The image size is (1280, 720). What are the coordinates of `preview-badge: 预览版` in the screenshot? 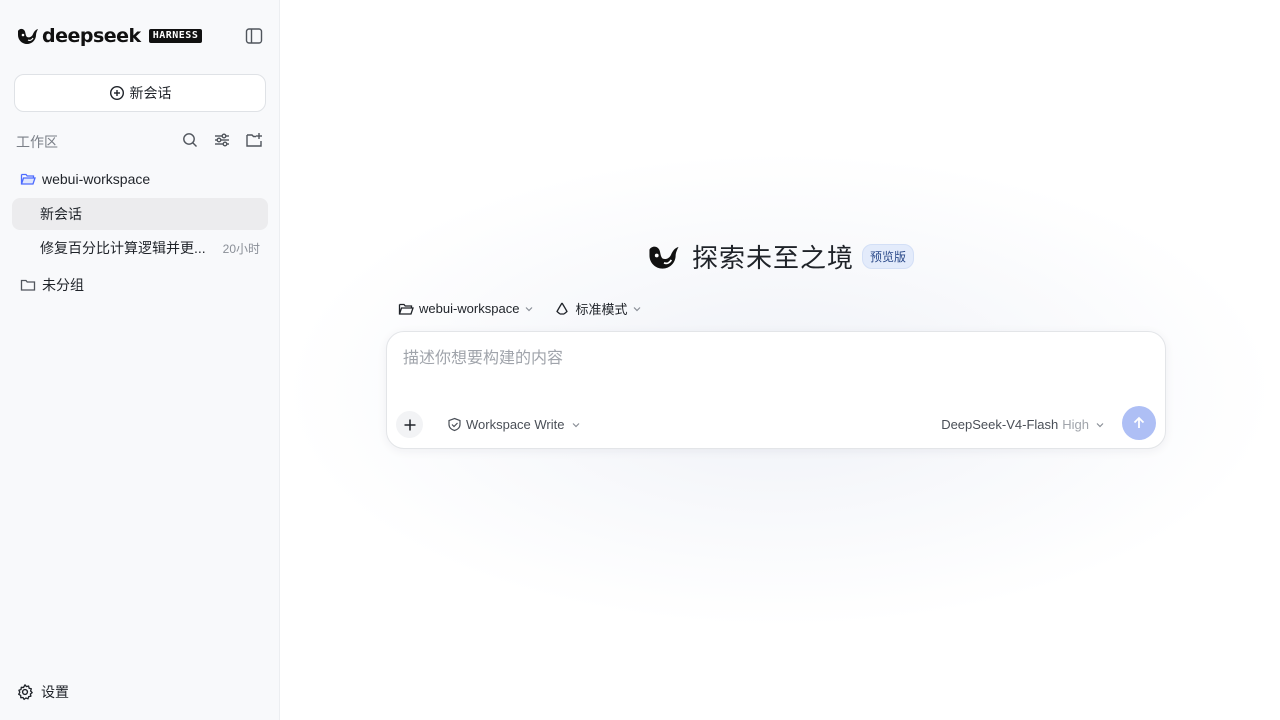 It's located at (888, 256).